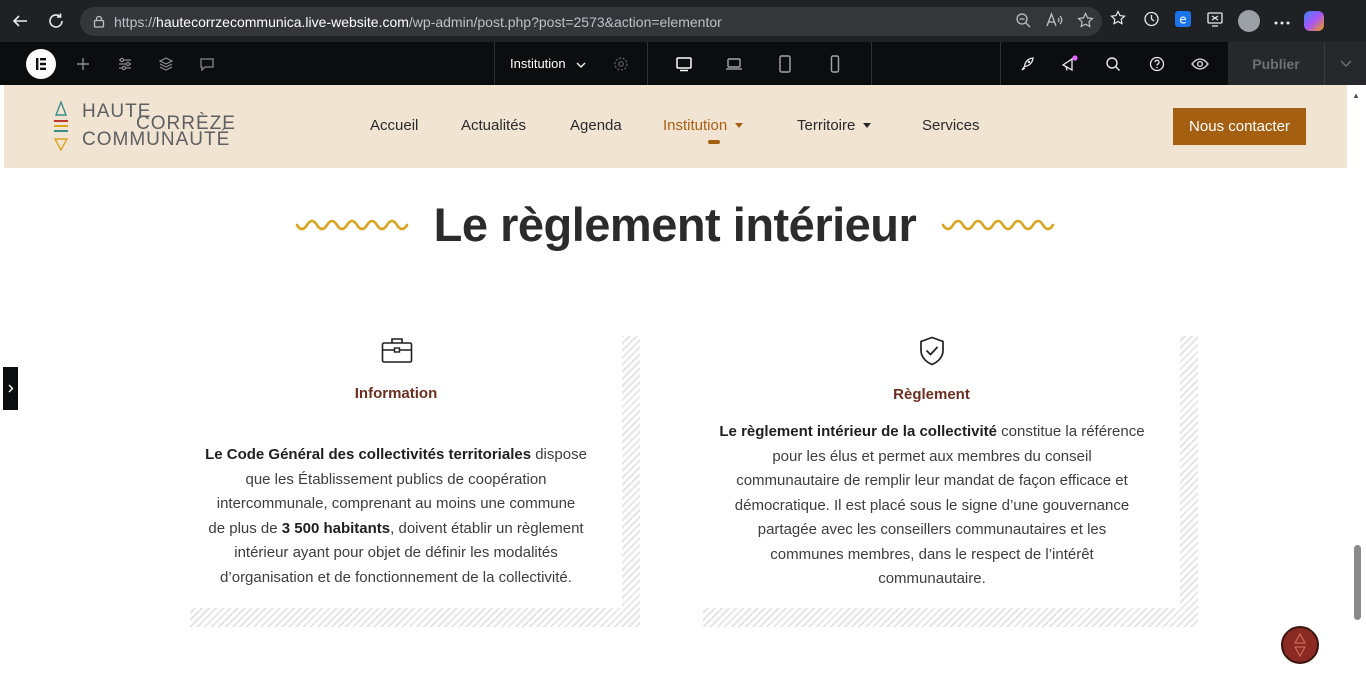  Describe the element at coordinates (1182, 19) in the screenshot. I see `svg-text: e` at that location.